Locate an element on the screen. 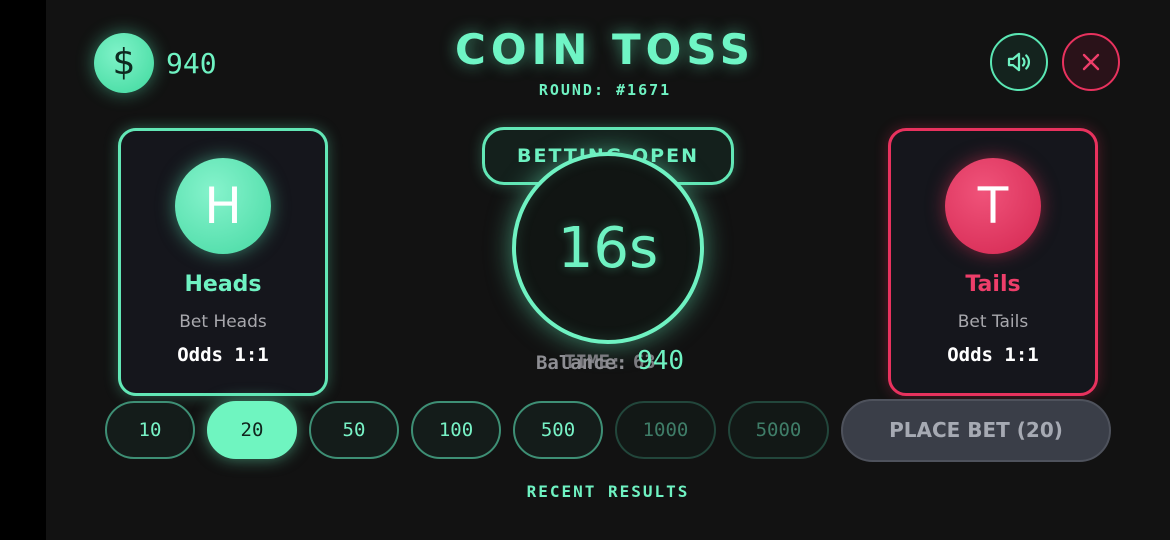 The image size is (1170, 540). balance-summary: Balance: 940 is located at coordinates (610, 362).